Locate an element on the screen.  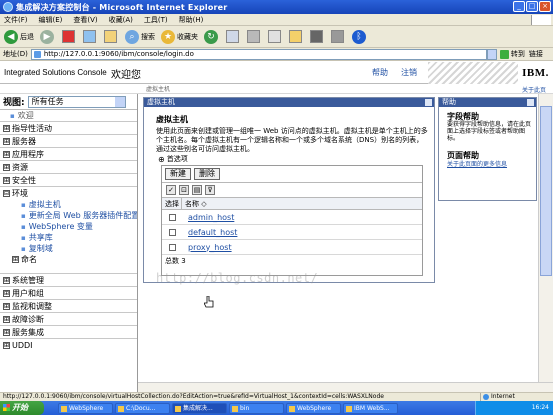
menu-file: 文件(F) is located at coordinates (16, 20).